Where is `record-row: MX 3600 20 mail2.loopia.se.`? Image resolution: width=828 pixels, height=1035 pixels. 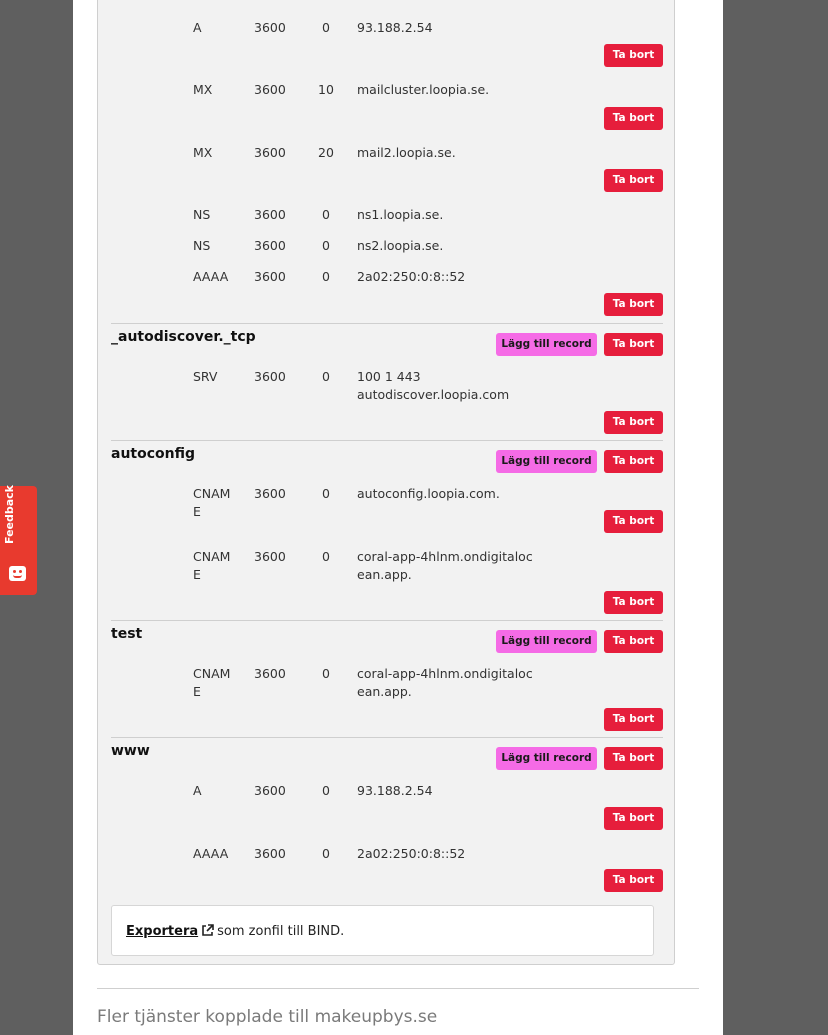
record-row: MX 3600 20 mail2.loopia.se. is located at coordinates (387, 154).